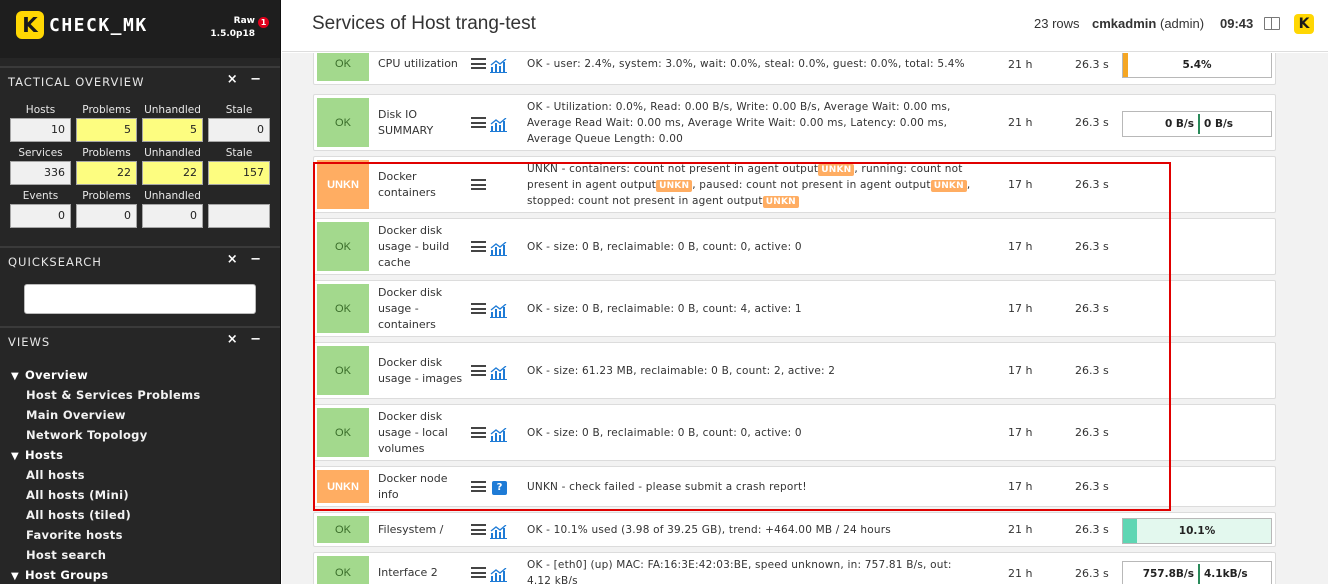 This screenshot has width=1328, height=584. I want to click on perfometer: 10.1%, so click(1197, 531).